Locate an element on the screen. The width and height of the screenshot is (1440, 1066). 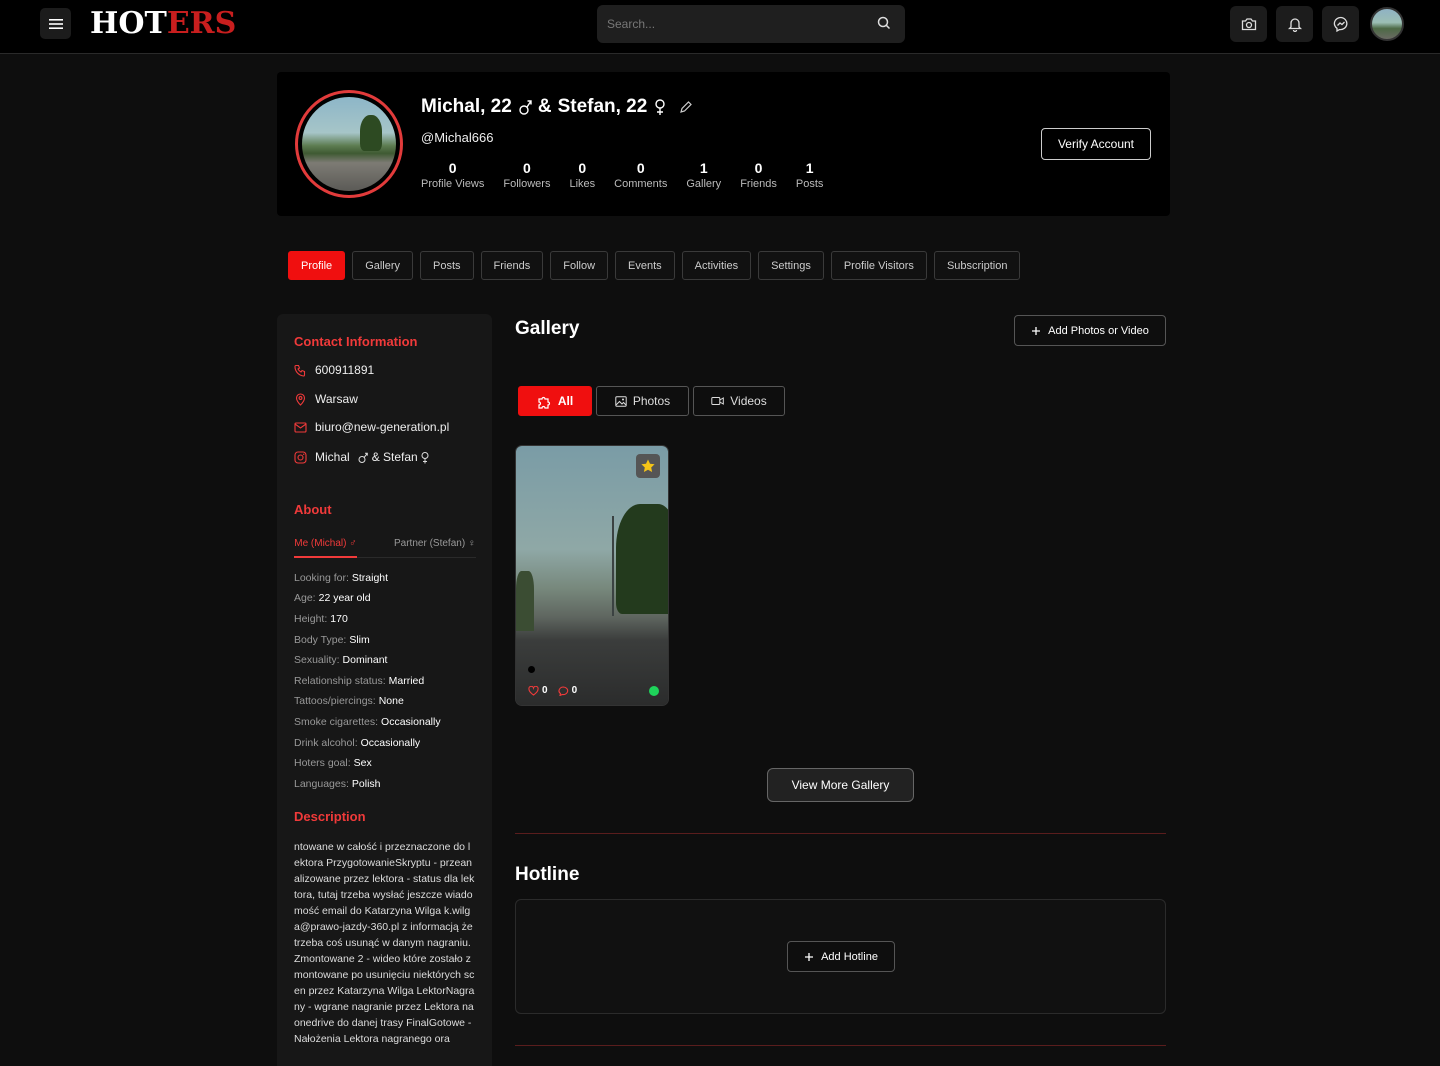
stat-gallery: 1 Gallery is located at coordinates (703, 174).